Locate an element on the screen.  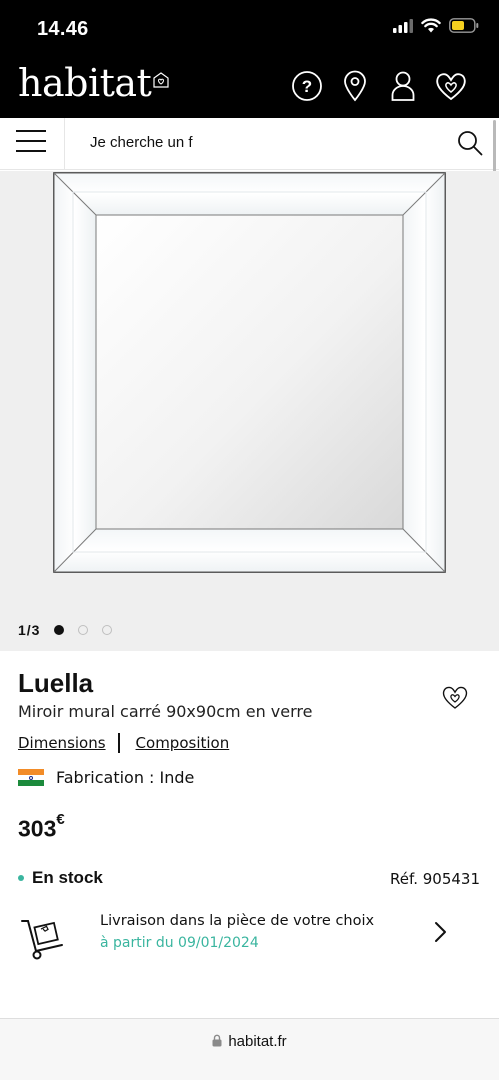
cellular-signal-icon is located at coordinates (403, 27).